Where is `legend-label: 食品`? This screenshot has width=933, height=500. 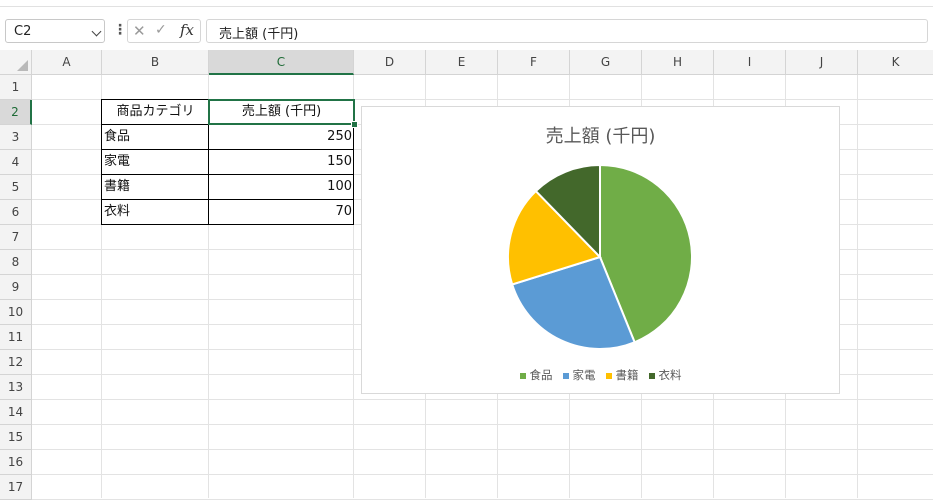 legend-label: 食品 is located at coordinates (541, 375).